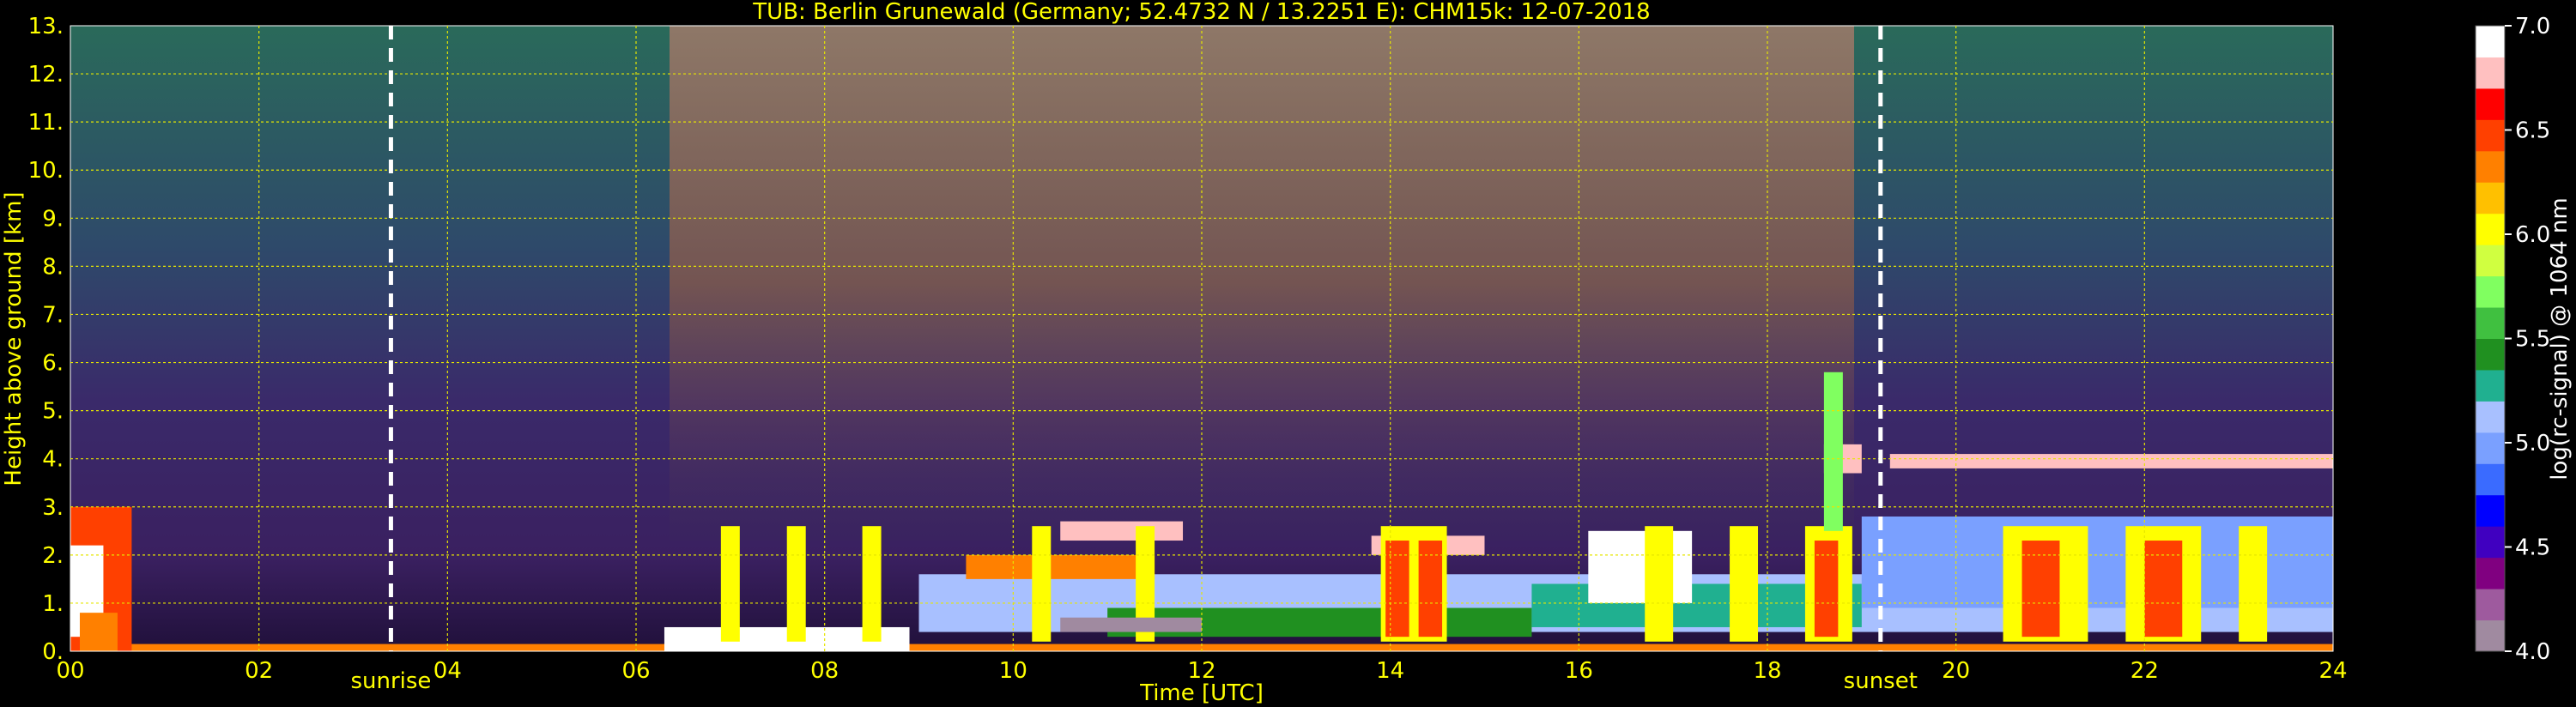  I want to click on colorbar, so click(2490, 338).